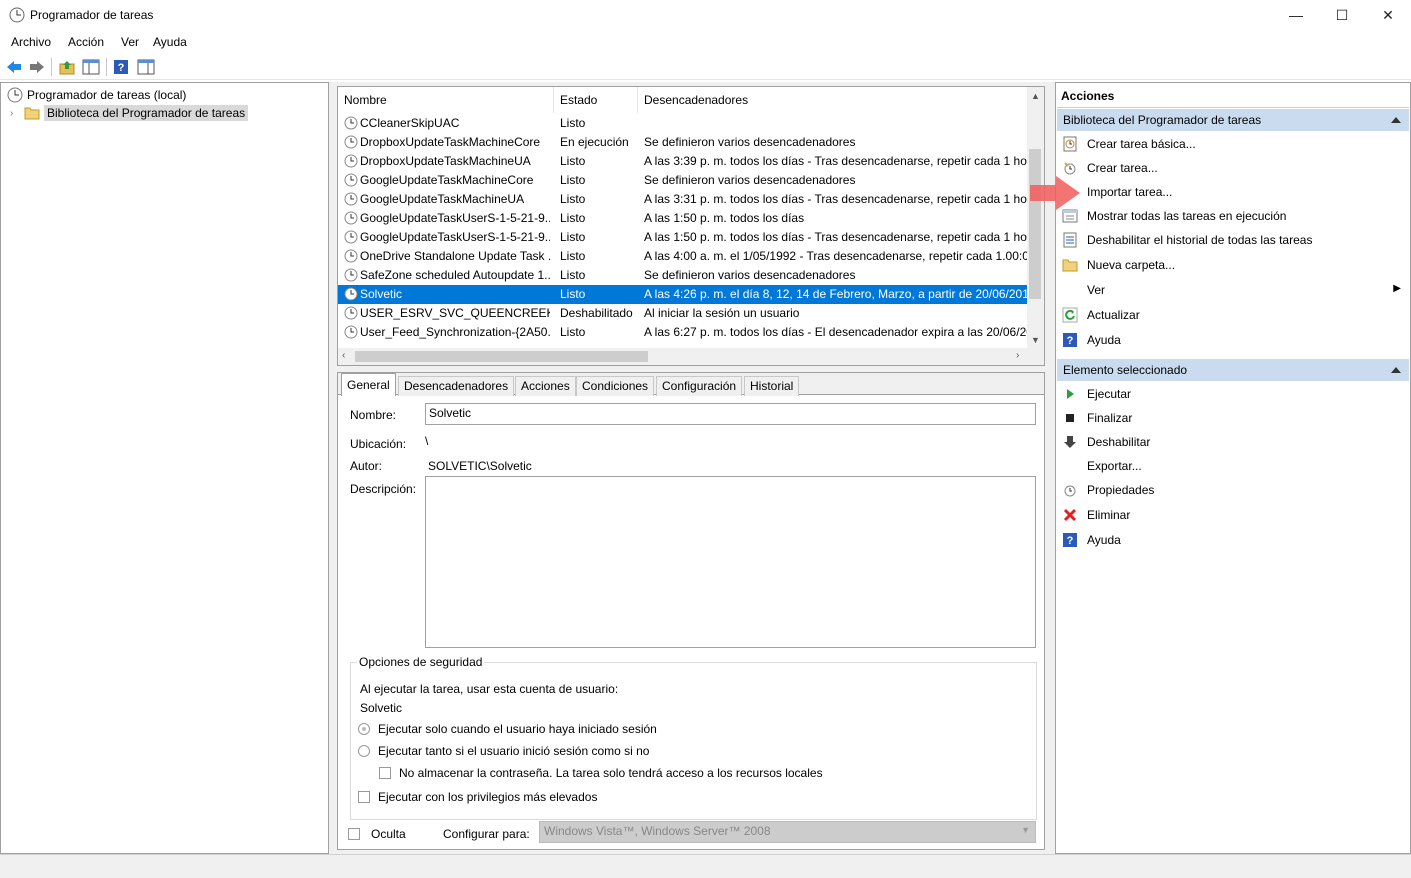  I want to click on column-header-name: Nombre, so click(446, 100).